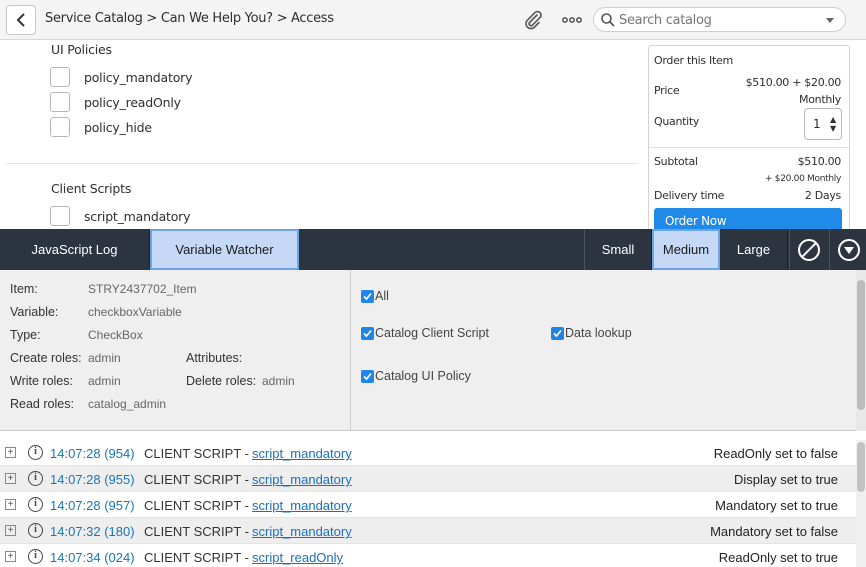 Image resolution: width=866 pixels, height=567 pixels. I want to click on item-value: STRY2437702_Item, so click(142, 289).